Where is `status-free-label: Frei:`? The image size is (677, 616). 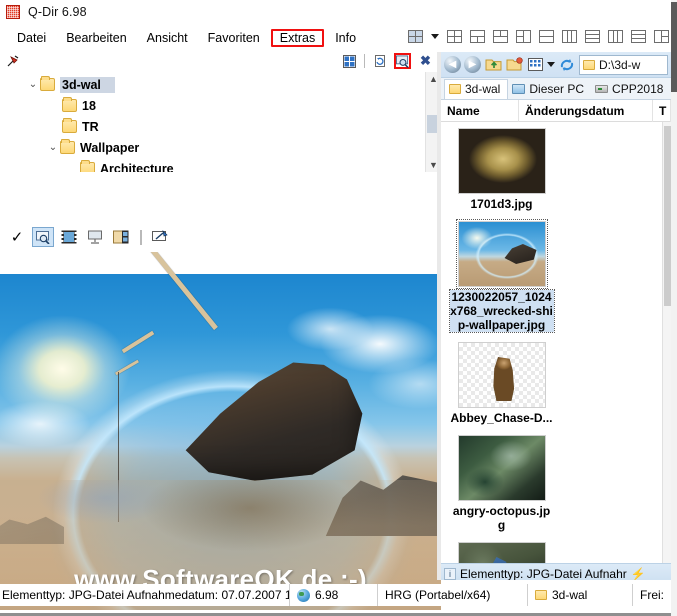
status-free-label: Frei: is located at coordinates (652, 595).